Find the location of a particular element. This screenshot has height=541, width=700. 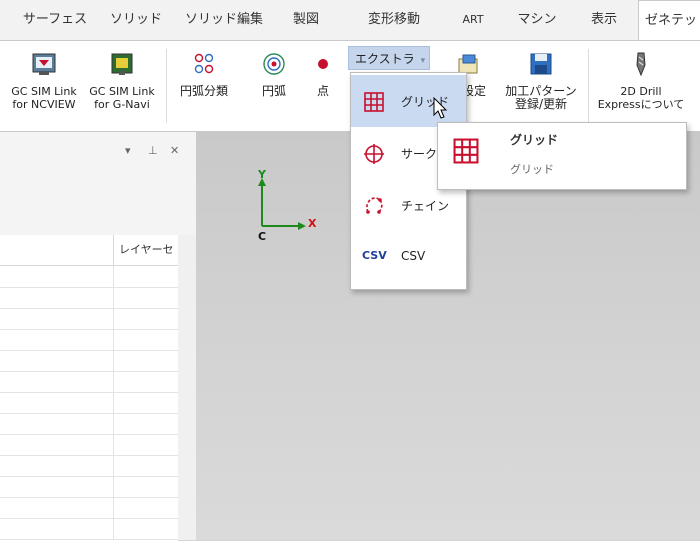

axis-x-label: X is located at coordinates (312, 223).